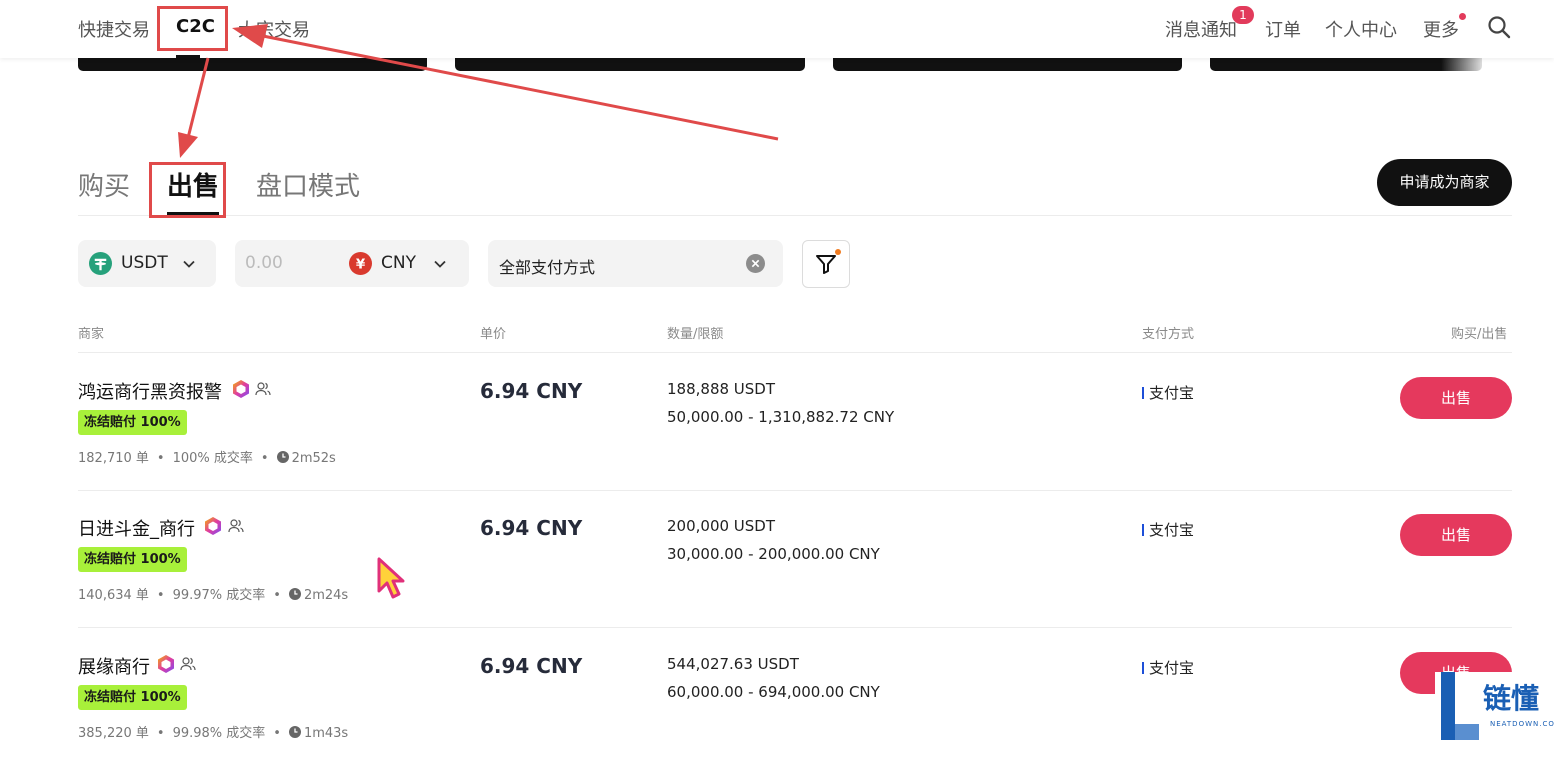  I want to click on coin-select: USDT, so click(147, 263).